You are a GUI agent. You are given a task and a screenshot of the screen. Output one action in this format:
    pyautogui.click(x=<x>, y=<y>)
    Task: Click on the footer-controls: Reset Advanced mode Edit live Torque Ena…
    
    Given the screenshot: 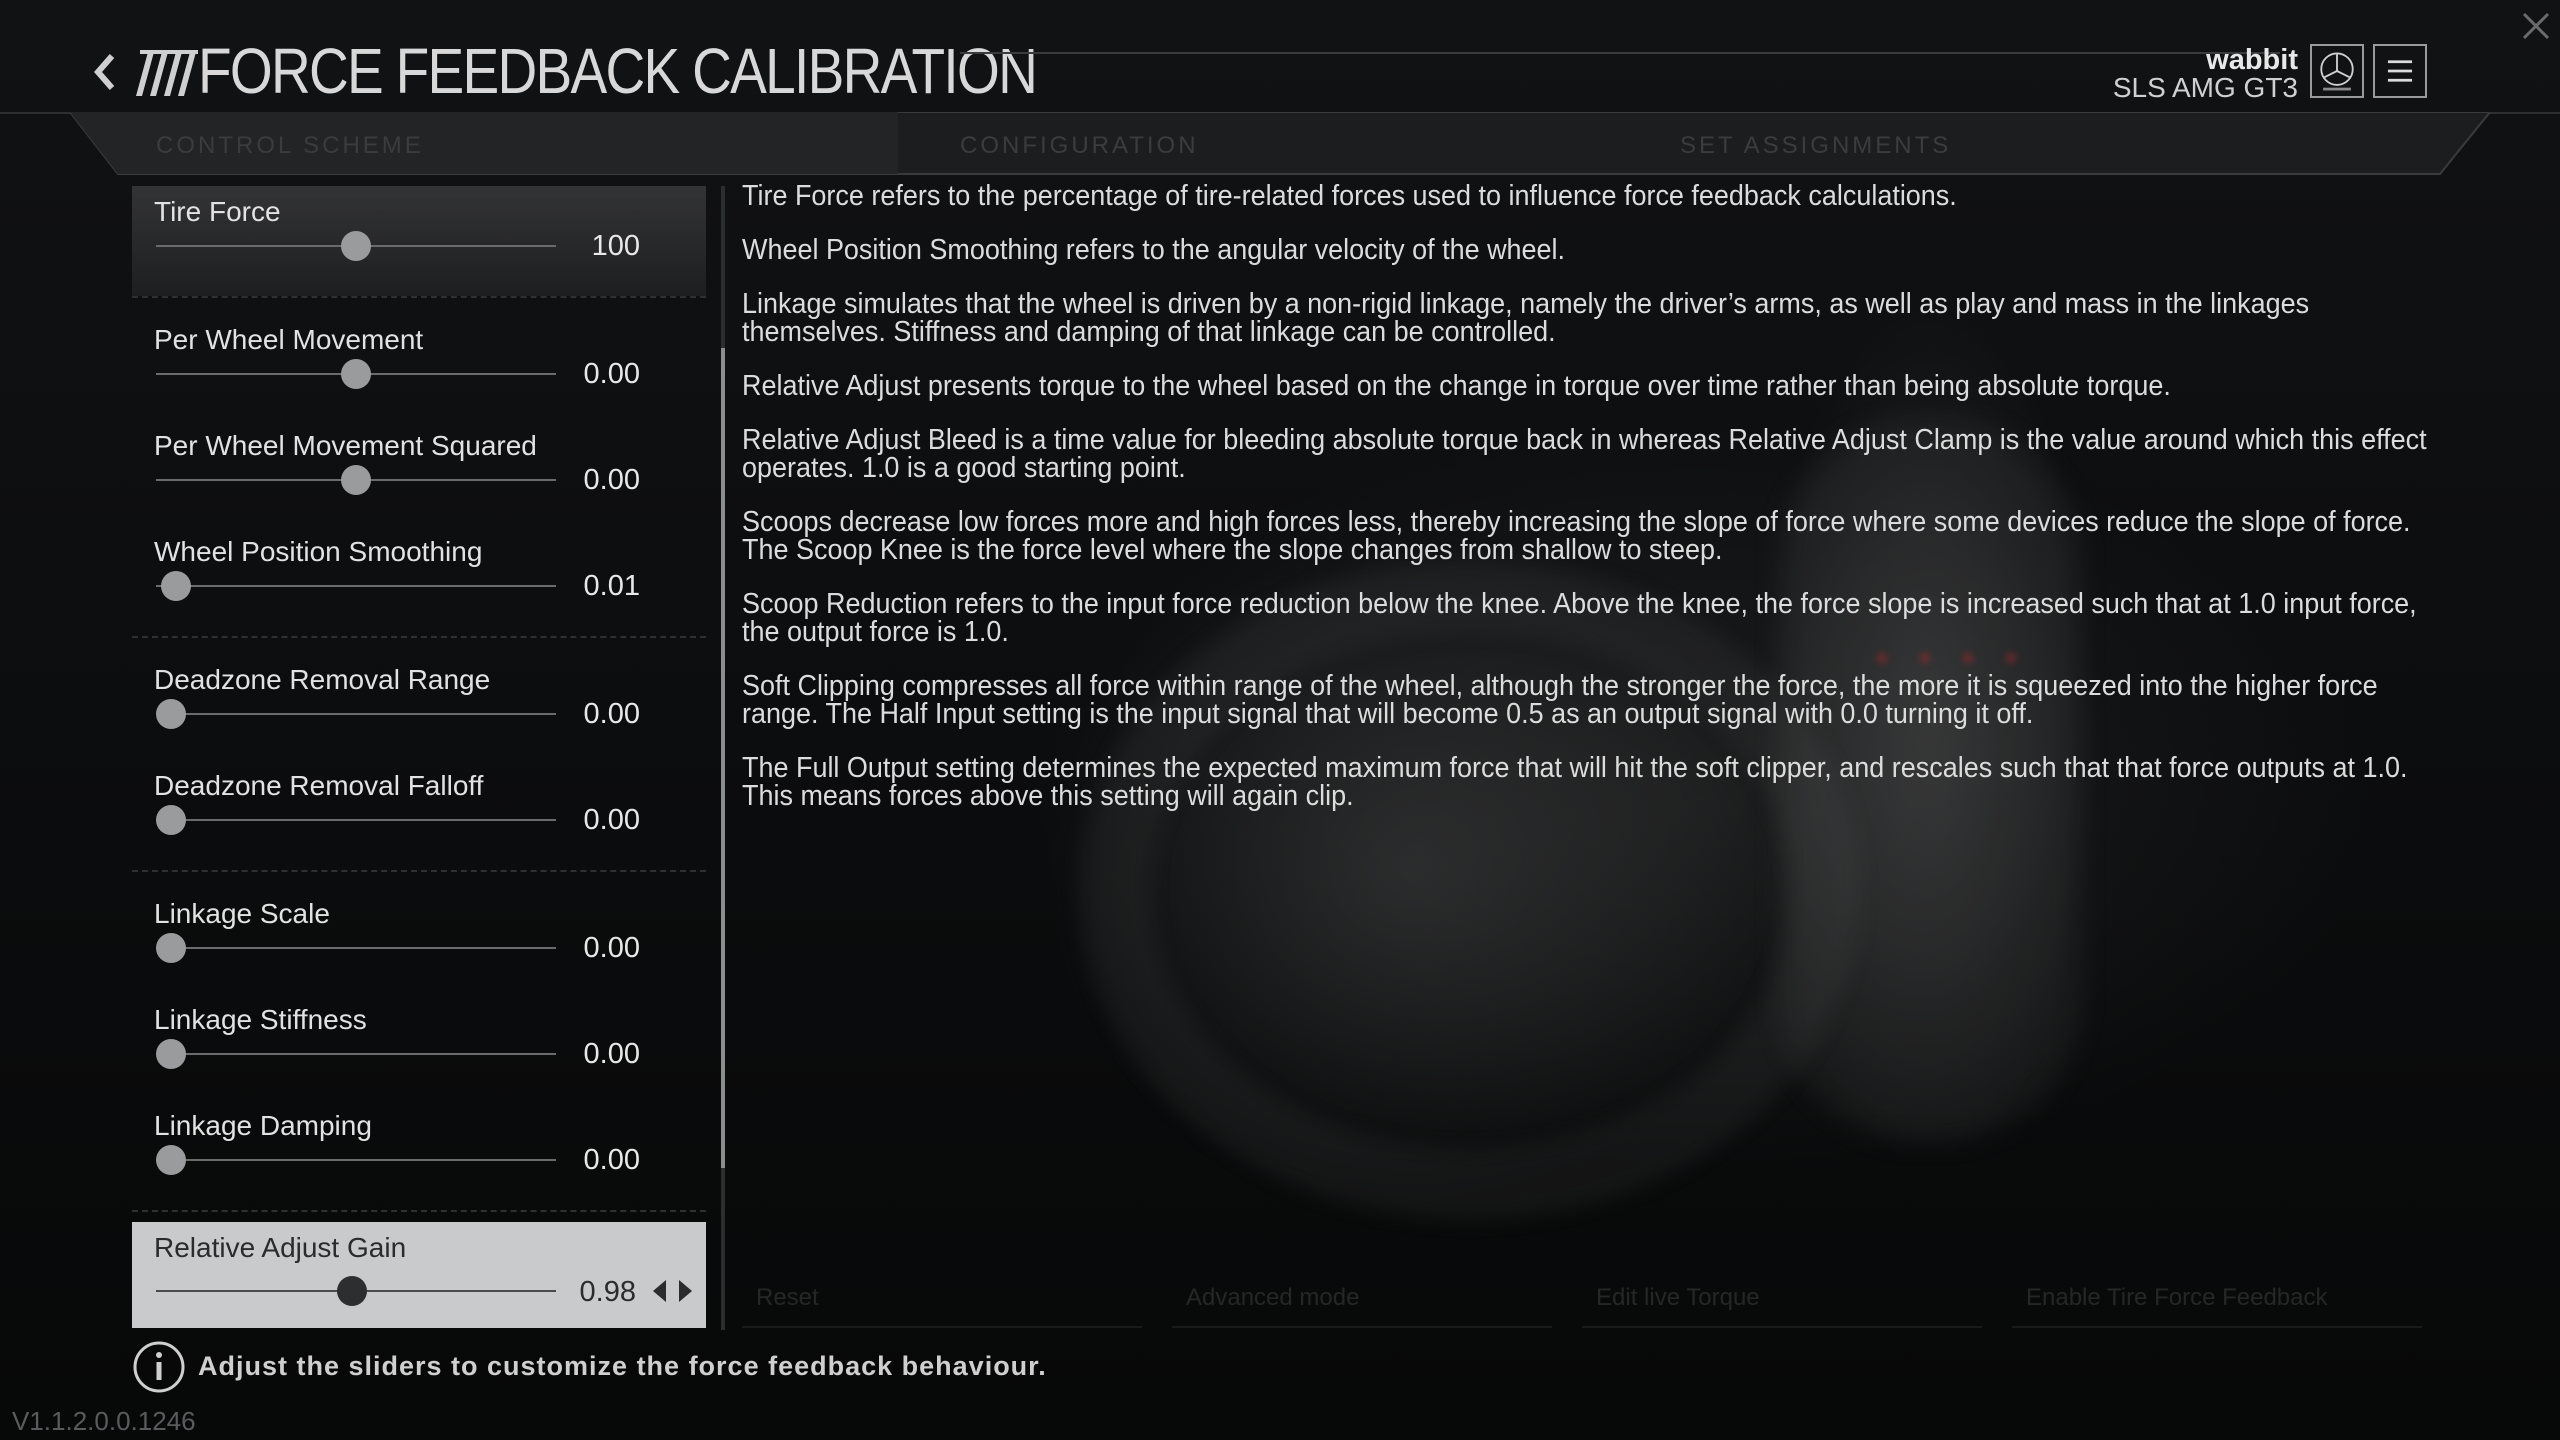 What is the action you would take?
    pyautogui.click(x=1582, y=1299)
    